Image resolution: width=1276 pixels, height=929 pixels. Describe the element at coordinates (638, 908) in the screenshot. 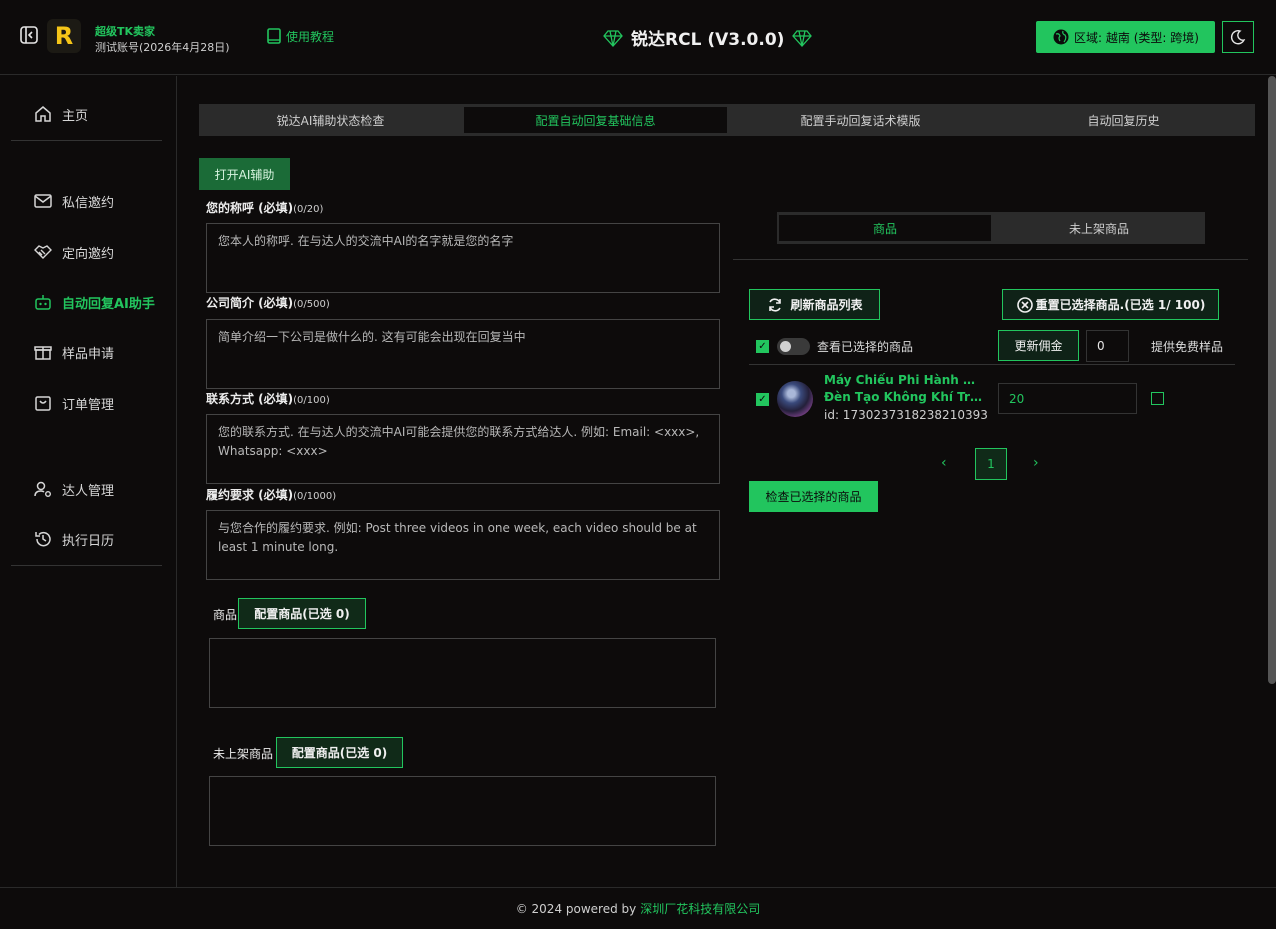

I see `footer: © 2024 powered by 深圳厂花科技有限公司` at that location.